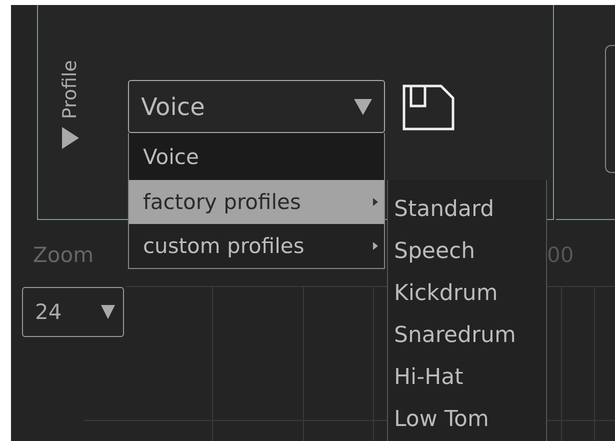 The height and width of the screenshot is (441, 615). Describe the element at coordinates (73, 312) in the screenshot. I see `zoom-dropdown: 24` at that location.